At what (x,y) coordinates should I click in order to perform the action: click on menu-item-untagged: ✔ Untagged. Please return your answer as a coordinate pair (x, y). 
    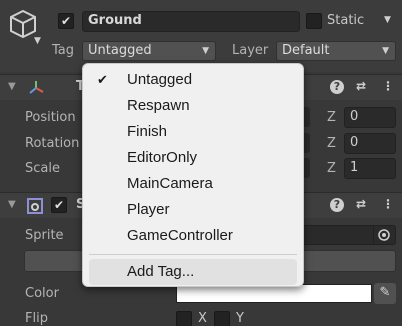
    Looking at the image, I should click on (193, 80).